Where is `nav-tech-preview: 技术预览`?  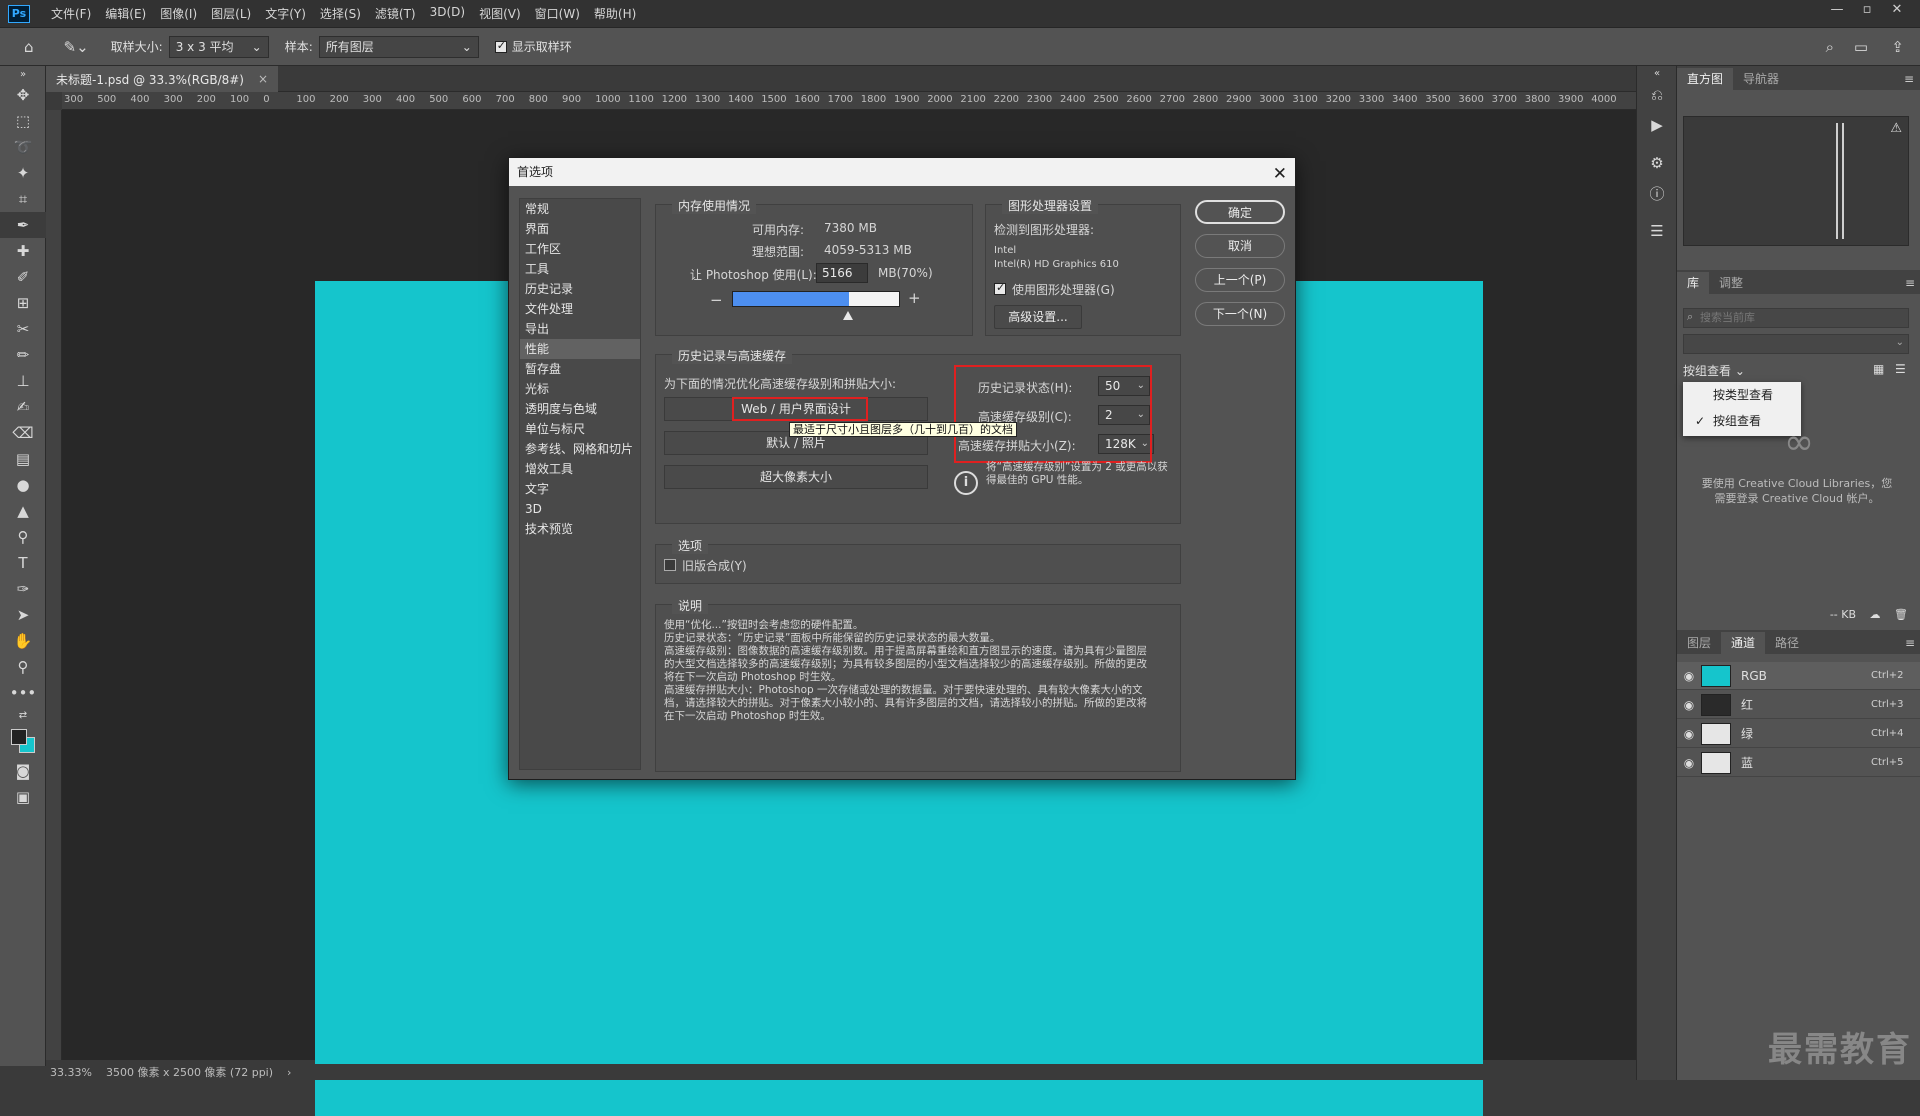
nav-tech-preview: 技术预览 is located at coordinates (580, 529).